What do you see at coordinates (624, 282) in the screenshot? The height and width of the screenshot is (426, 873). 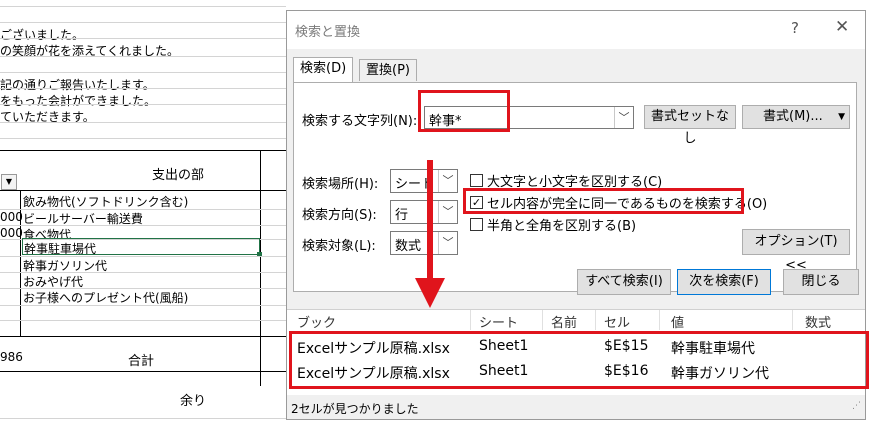 I see `find-all-button: すべて検索(I)` at bounding box center [624, 282].